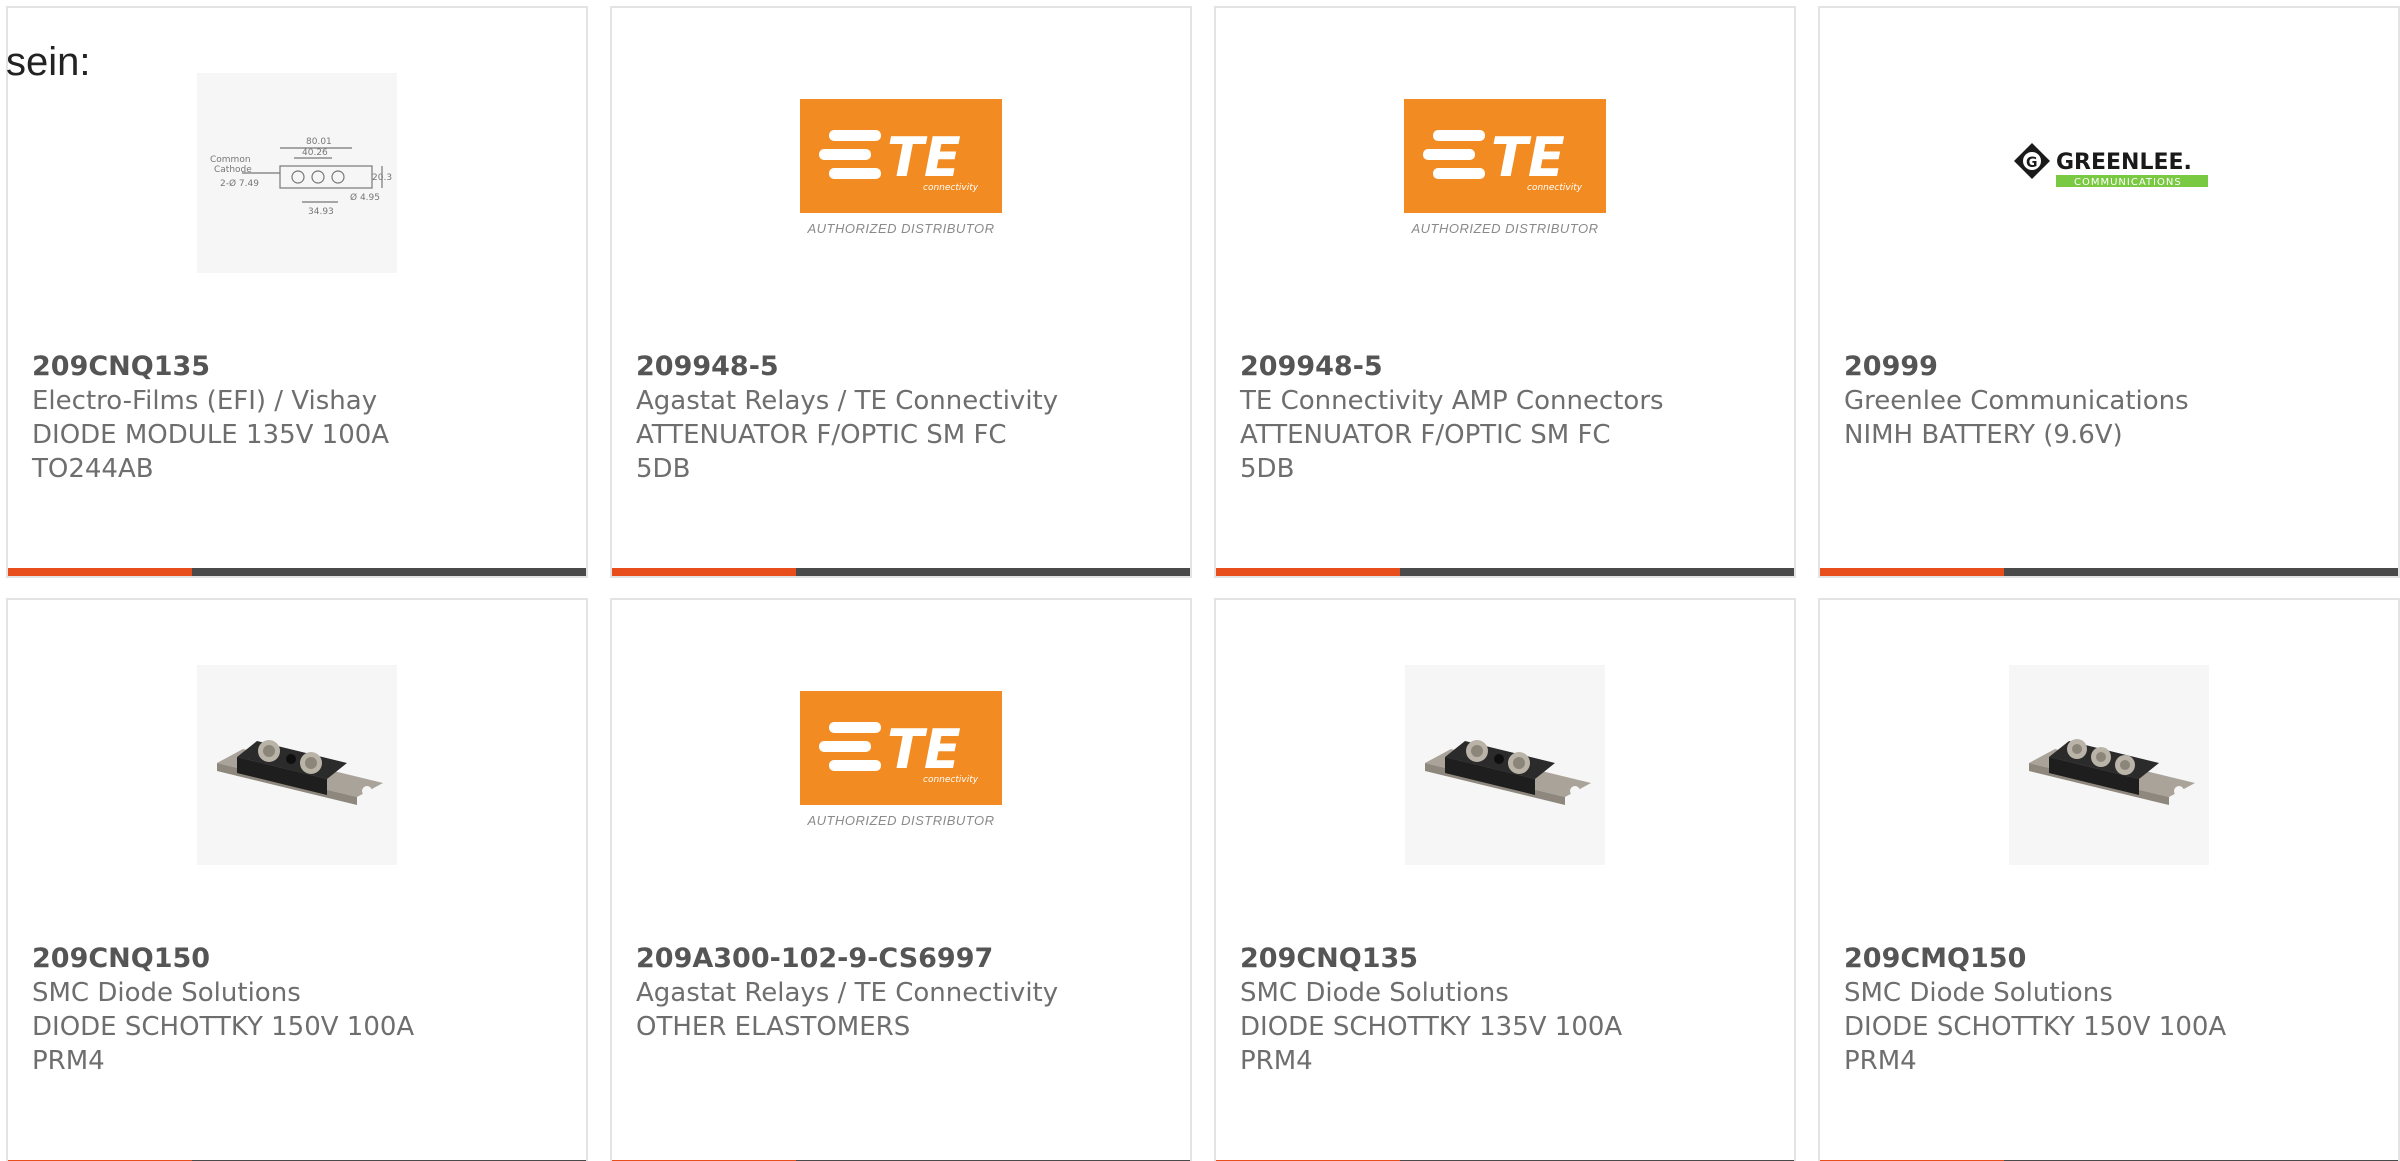  What do you see at coordinates (773, 1027) in the screenshot?
I see `description: OTHER ELASTOMERS` at bounding box center [773, 1027].